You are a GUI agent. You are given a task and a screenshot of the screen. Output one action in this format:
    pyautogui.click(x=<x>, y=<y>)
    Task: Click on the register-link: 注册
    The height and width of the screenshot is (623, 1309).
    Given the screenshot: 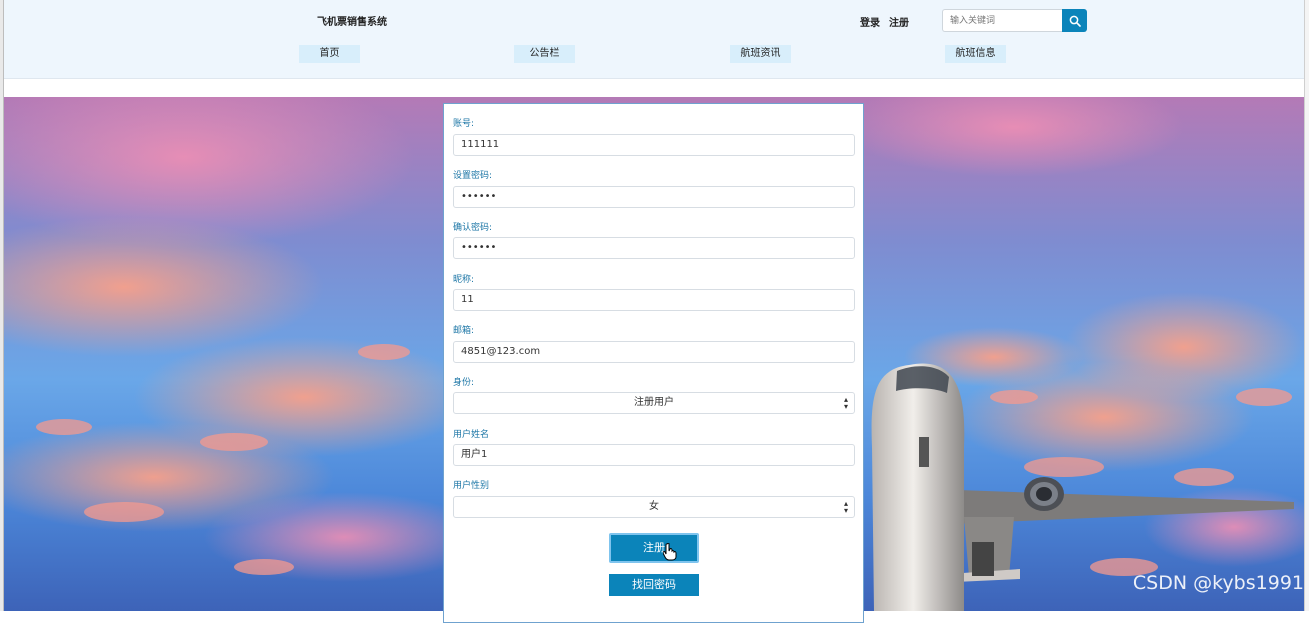 What is the action you would take?
    pyautogui.click(x=899, y=21)
    